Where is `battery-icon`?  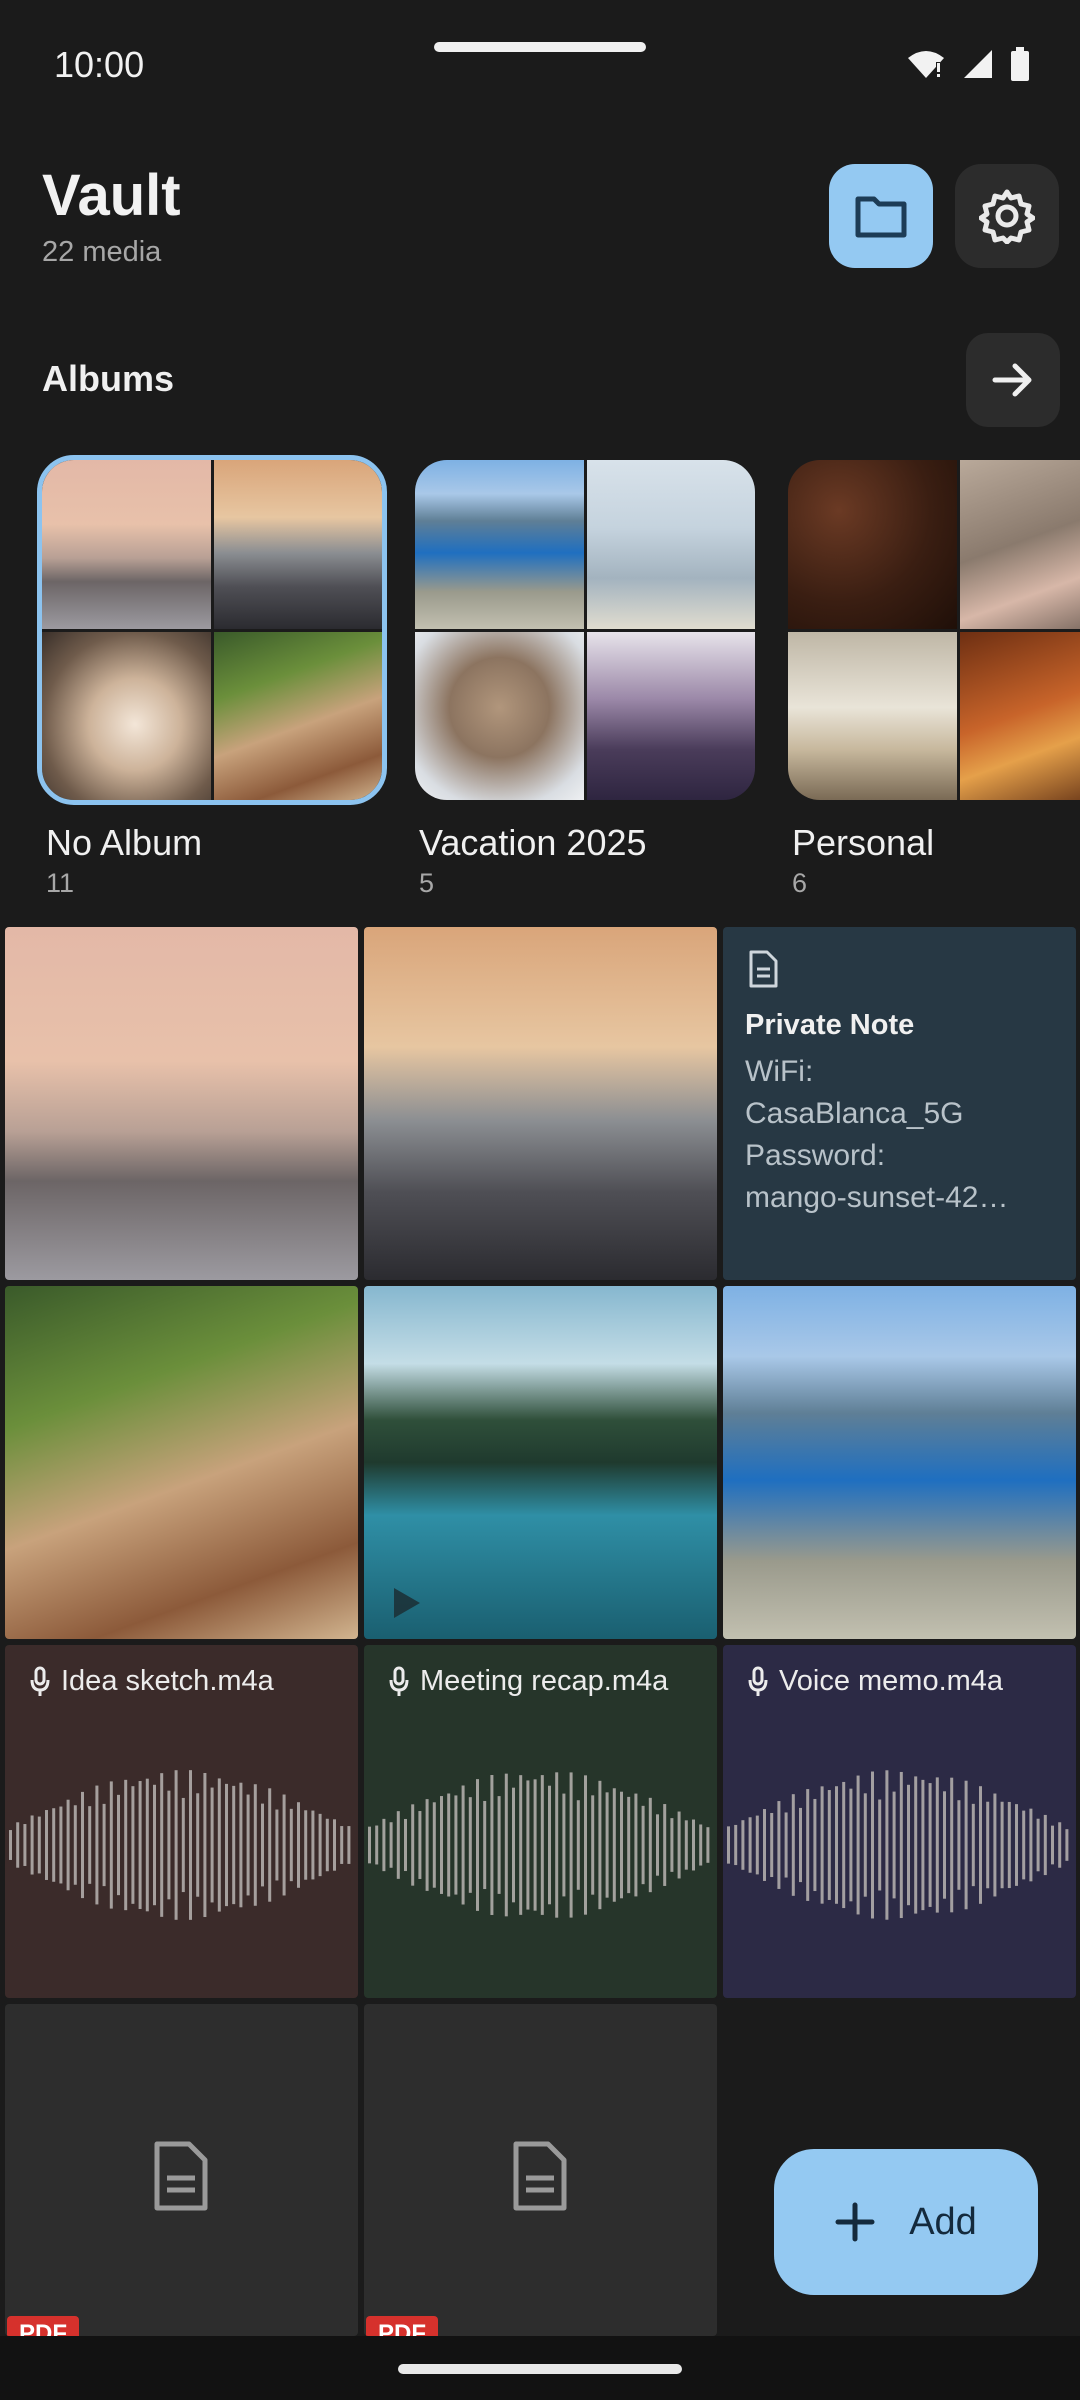 battery-icon is located at coordinates (1020, 64).